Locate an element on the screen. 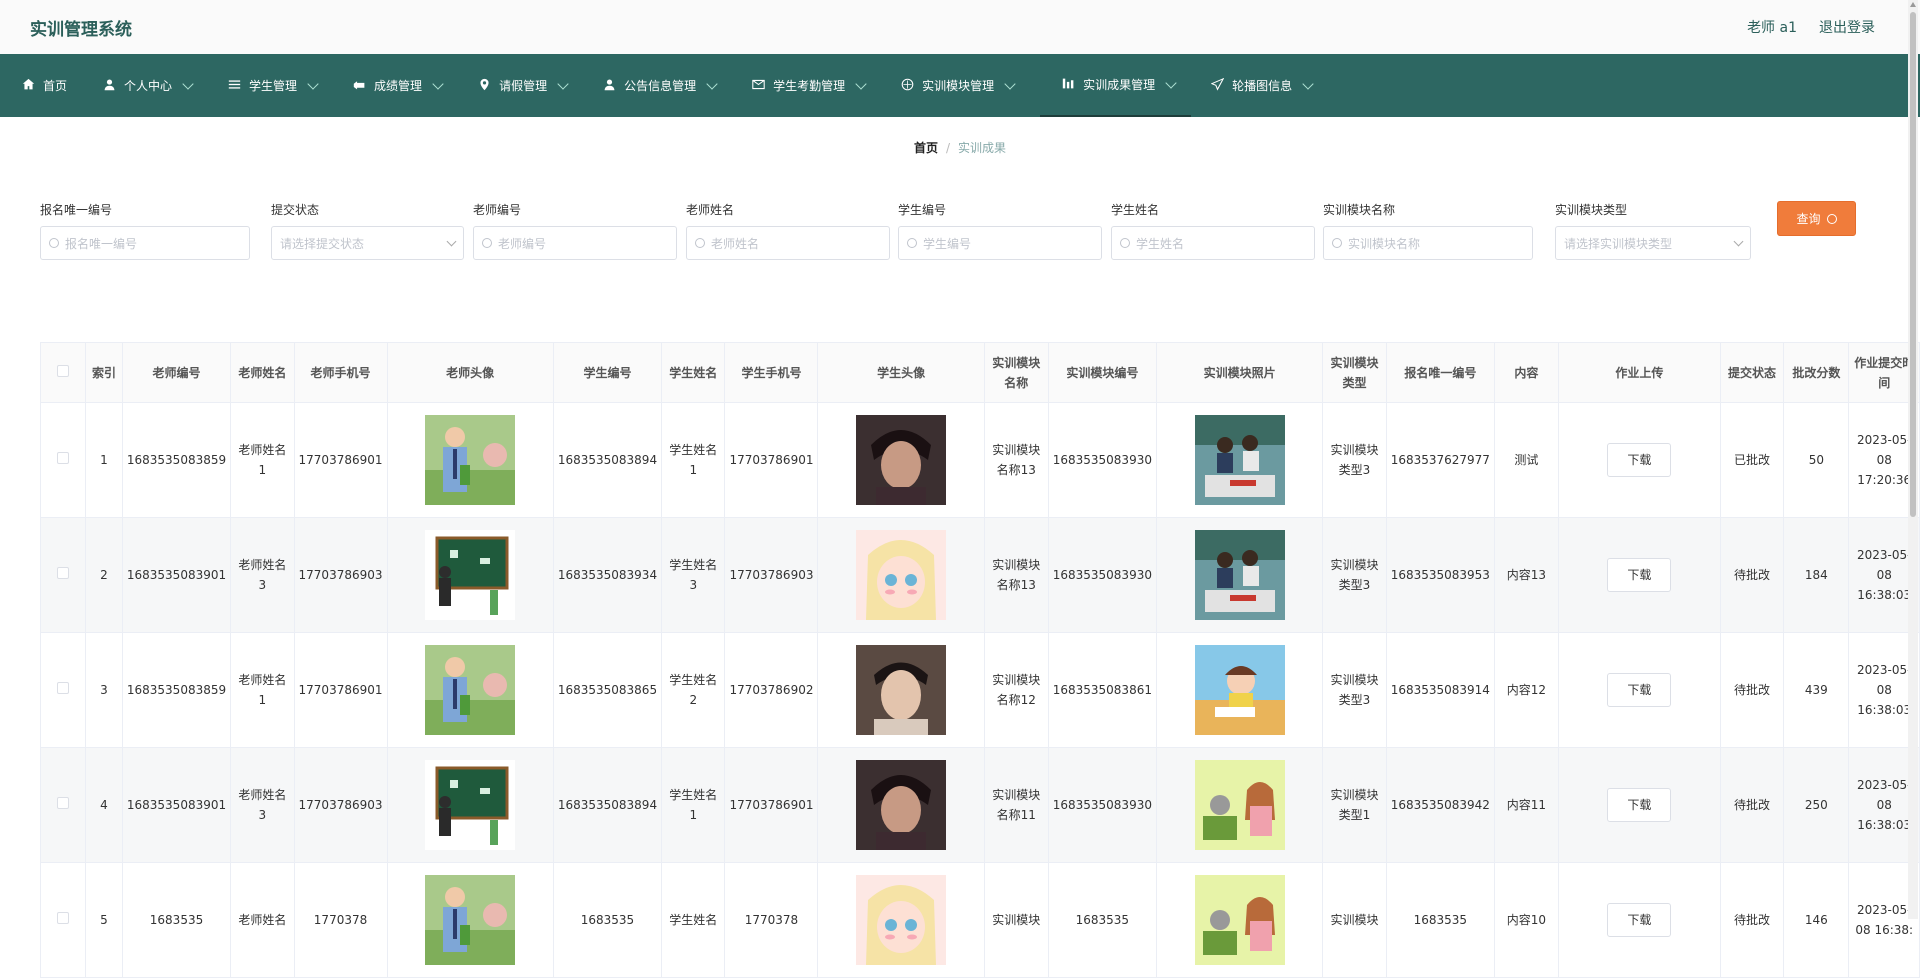 The width and height of the screenshot is (1920, 978). column-header: 老师姓名 is located at coordinates (262, 372).